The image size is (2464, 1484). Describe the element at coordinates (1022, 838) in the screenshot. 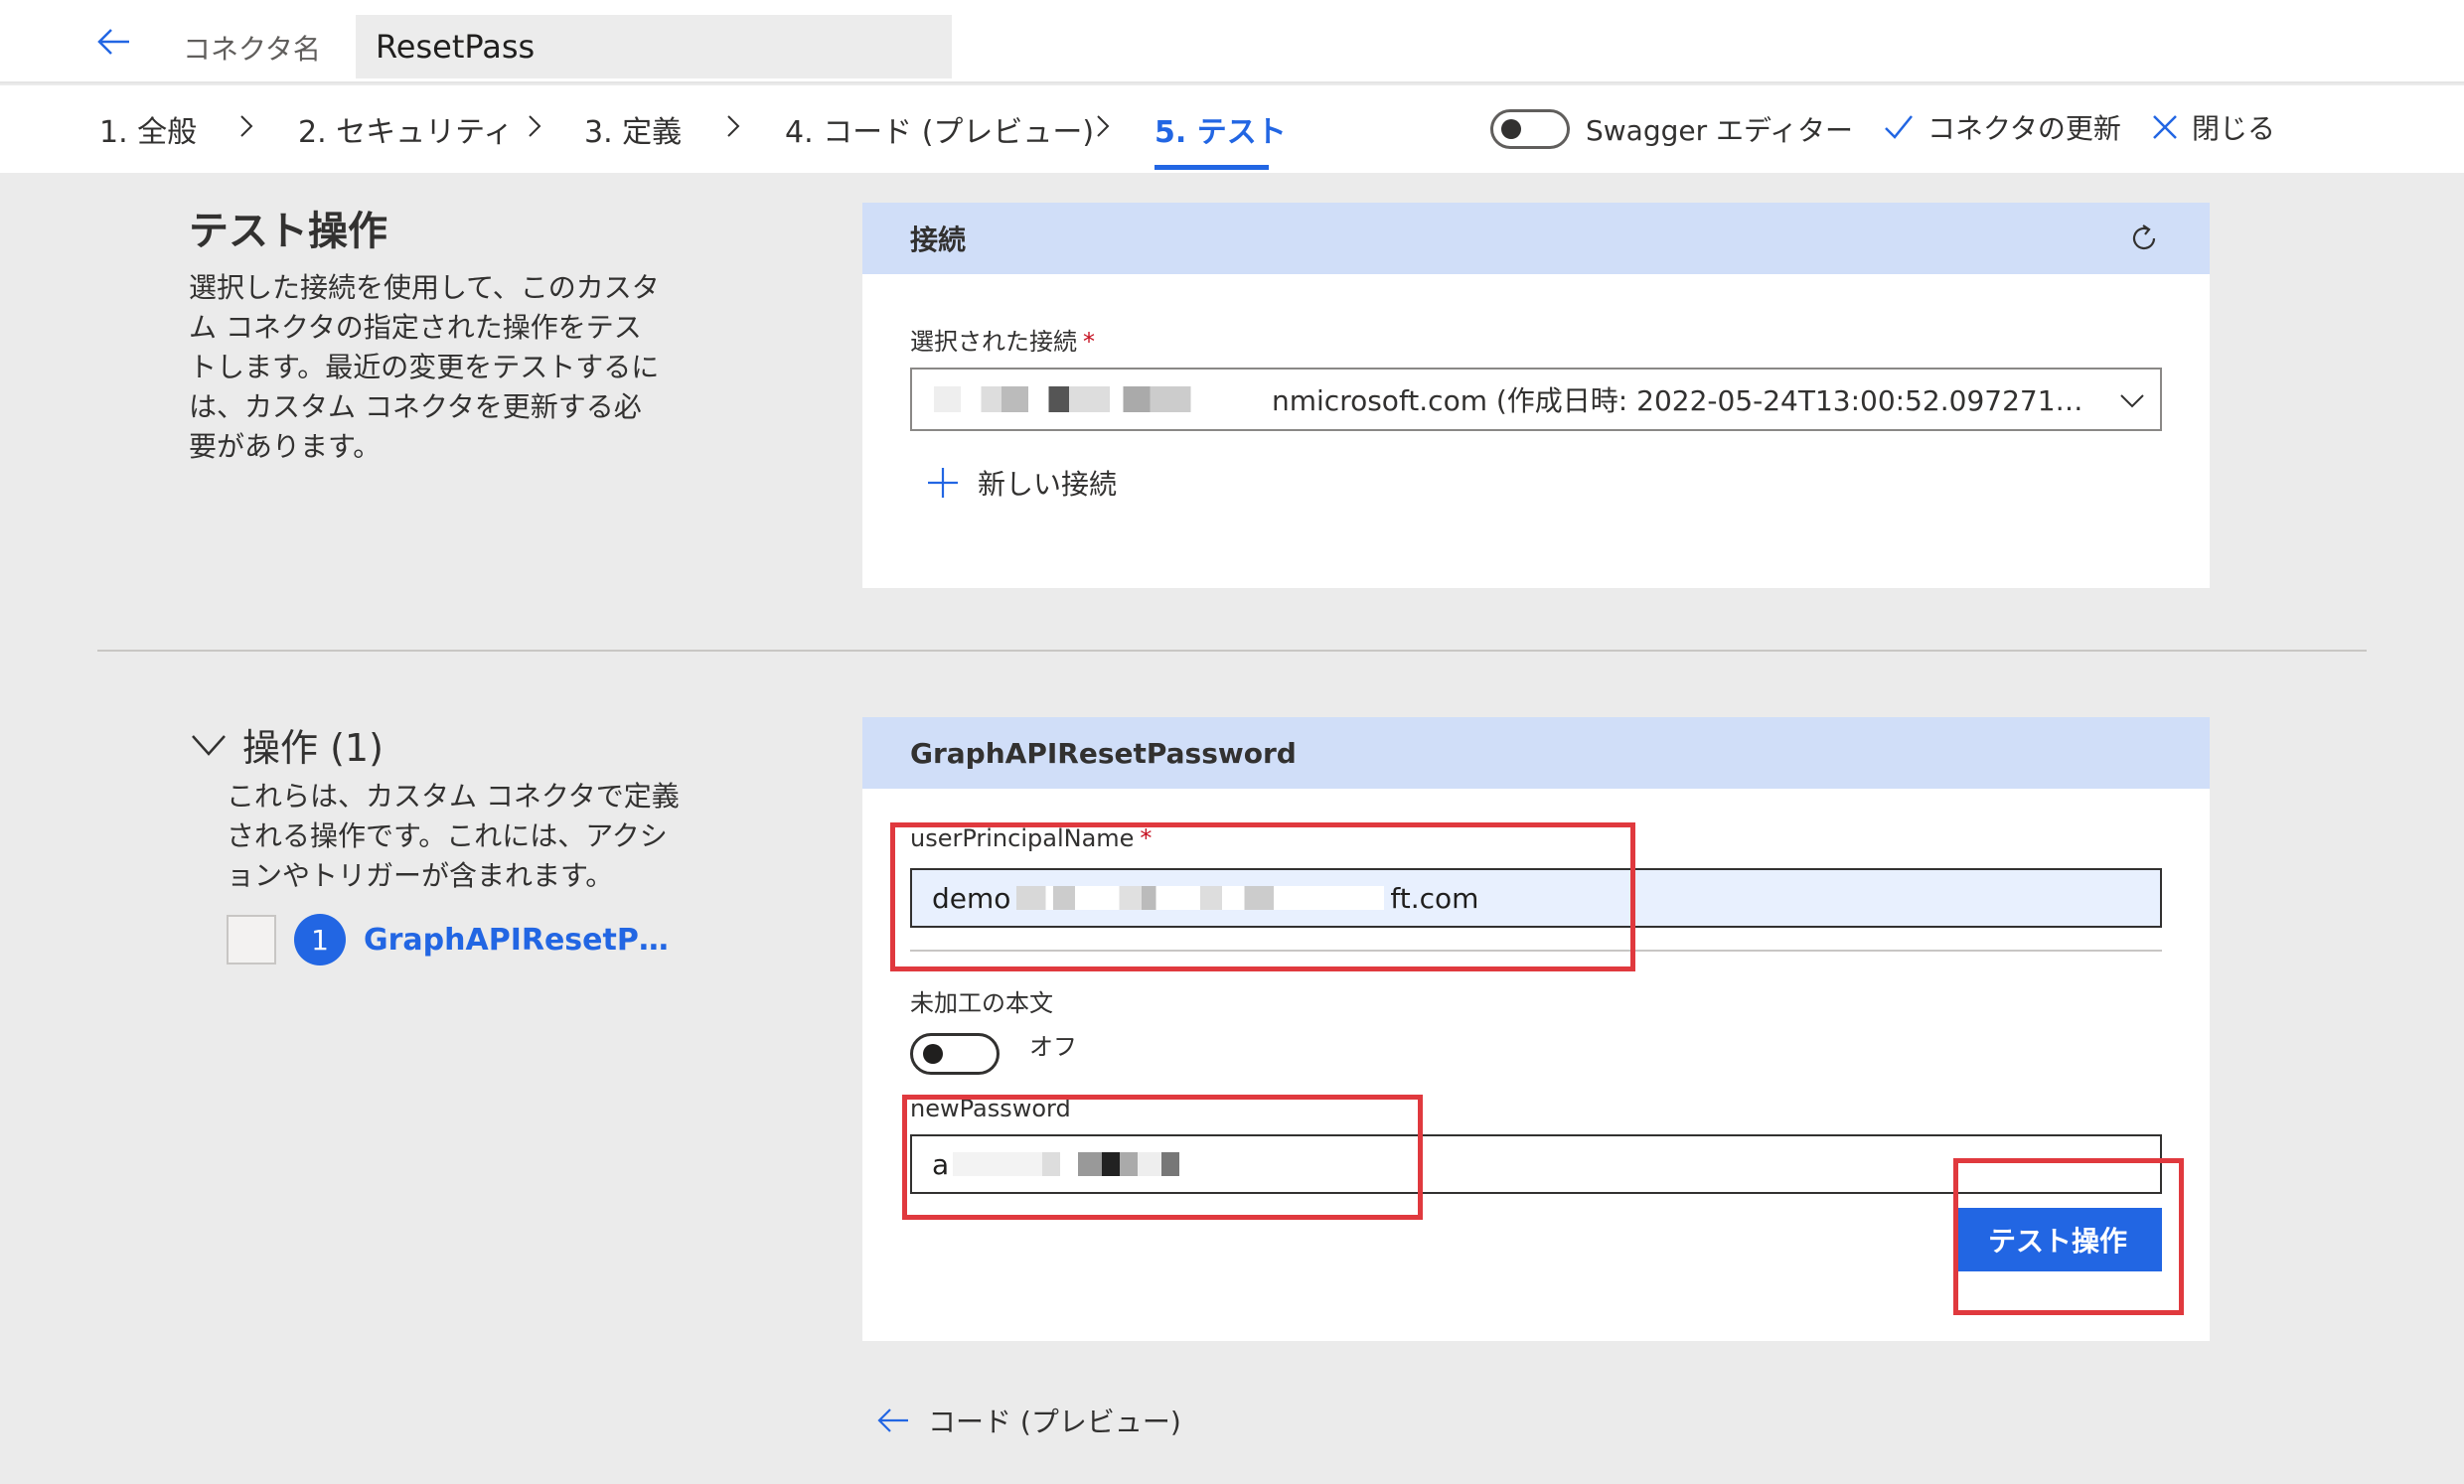

I see `upn-label-text: userPrincipalName` at that location.